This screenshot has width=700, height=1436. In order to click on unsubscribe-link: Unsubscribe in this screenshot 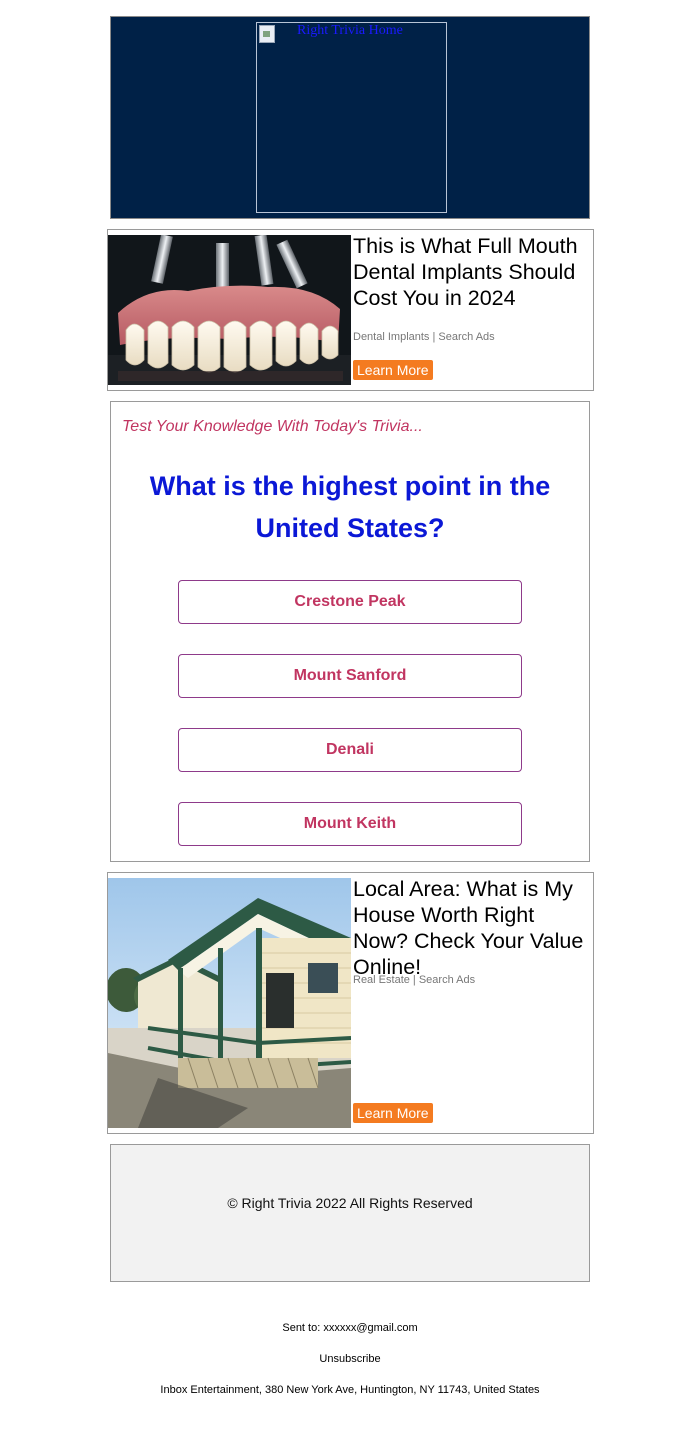, I will do `click(350, 1359)`.